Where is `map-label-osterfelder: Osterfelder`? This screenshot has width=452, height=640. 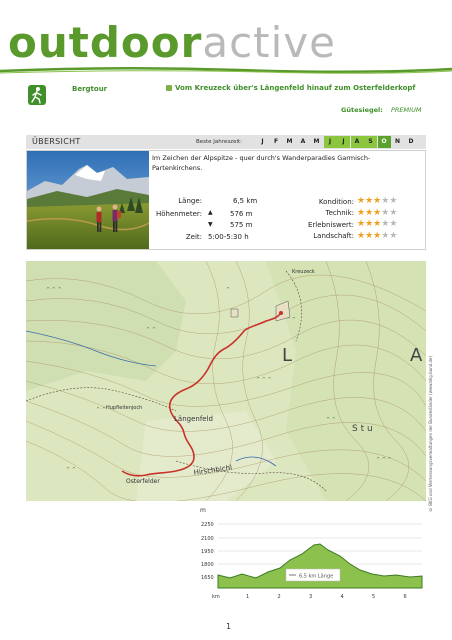 map-label-osterfelder: Osterfelder is located at coordinates (143, 481).